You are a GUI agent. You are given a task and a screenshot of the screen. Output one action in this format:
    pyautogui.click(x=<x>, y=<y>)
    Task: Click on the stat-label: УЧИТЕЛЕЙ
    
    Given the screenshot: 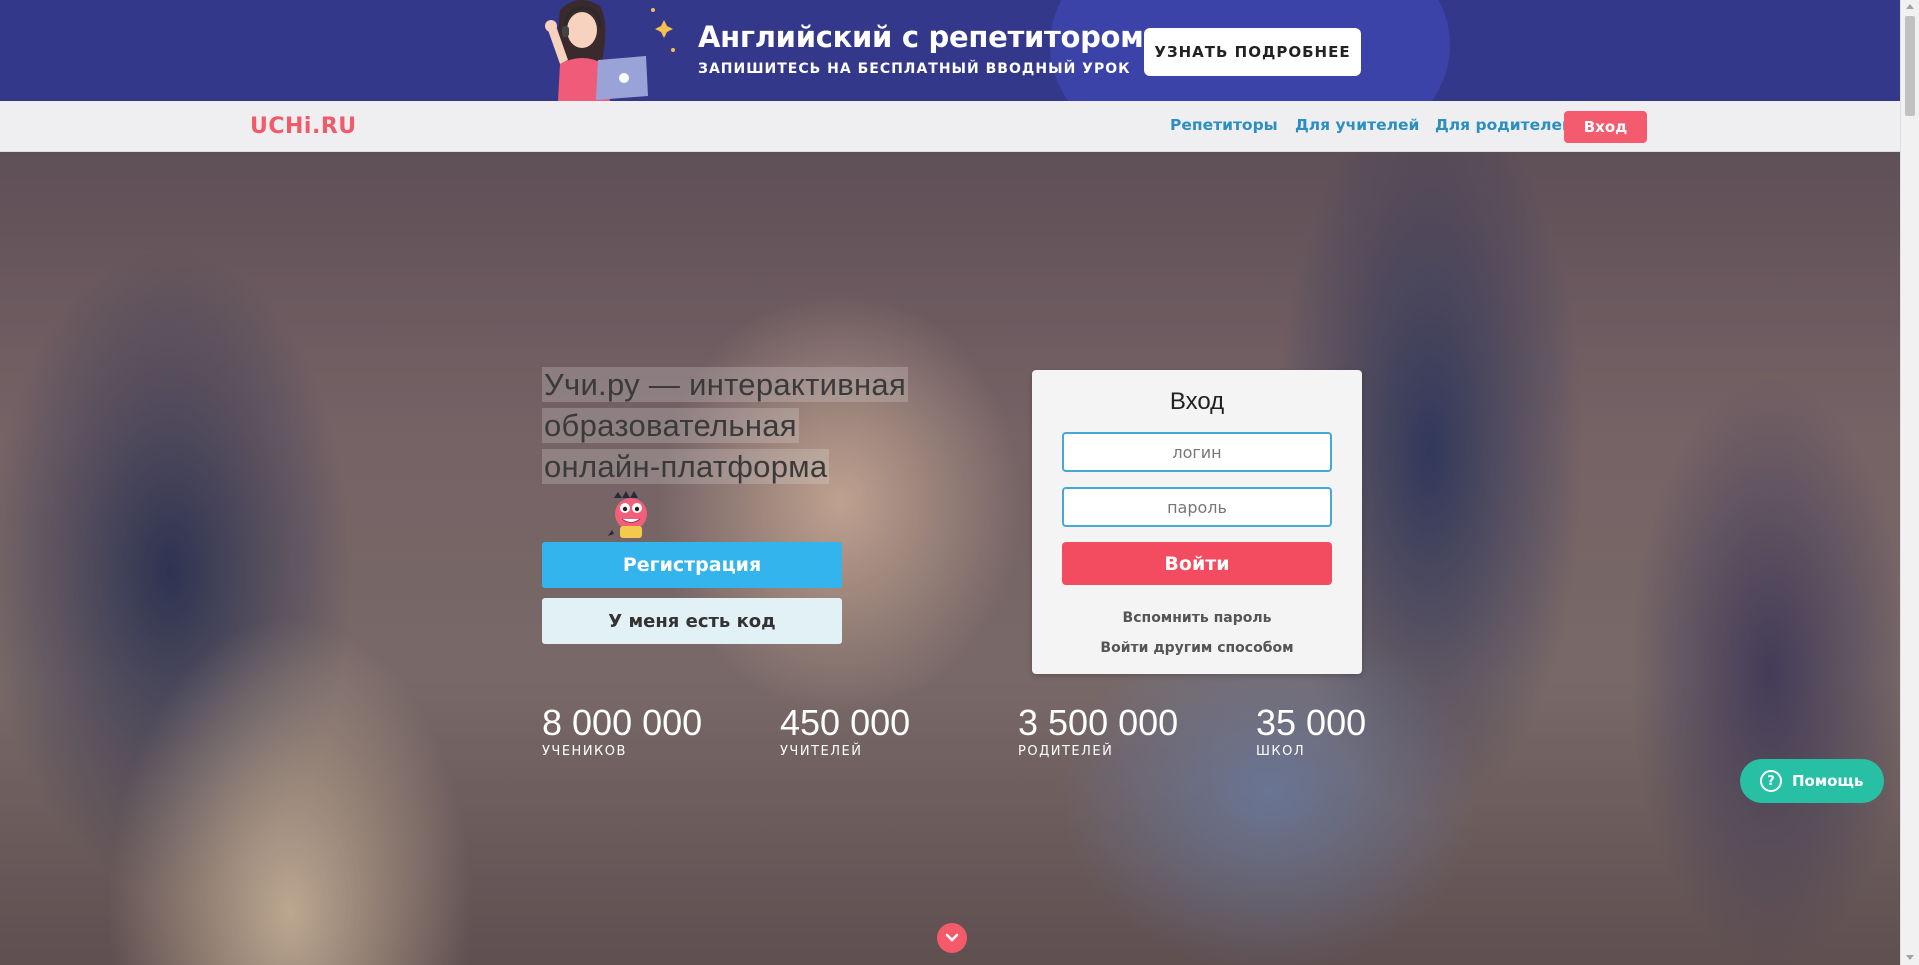 What is the action you would take?
    pyautogui.click(x=821, y=751)
    